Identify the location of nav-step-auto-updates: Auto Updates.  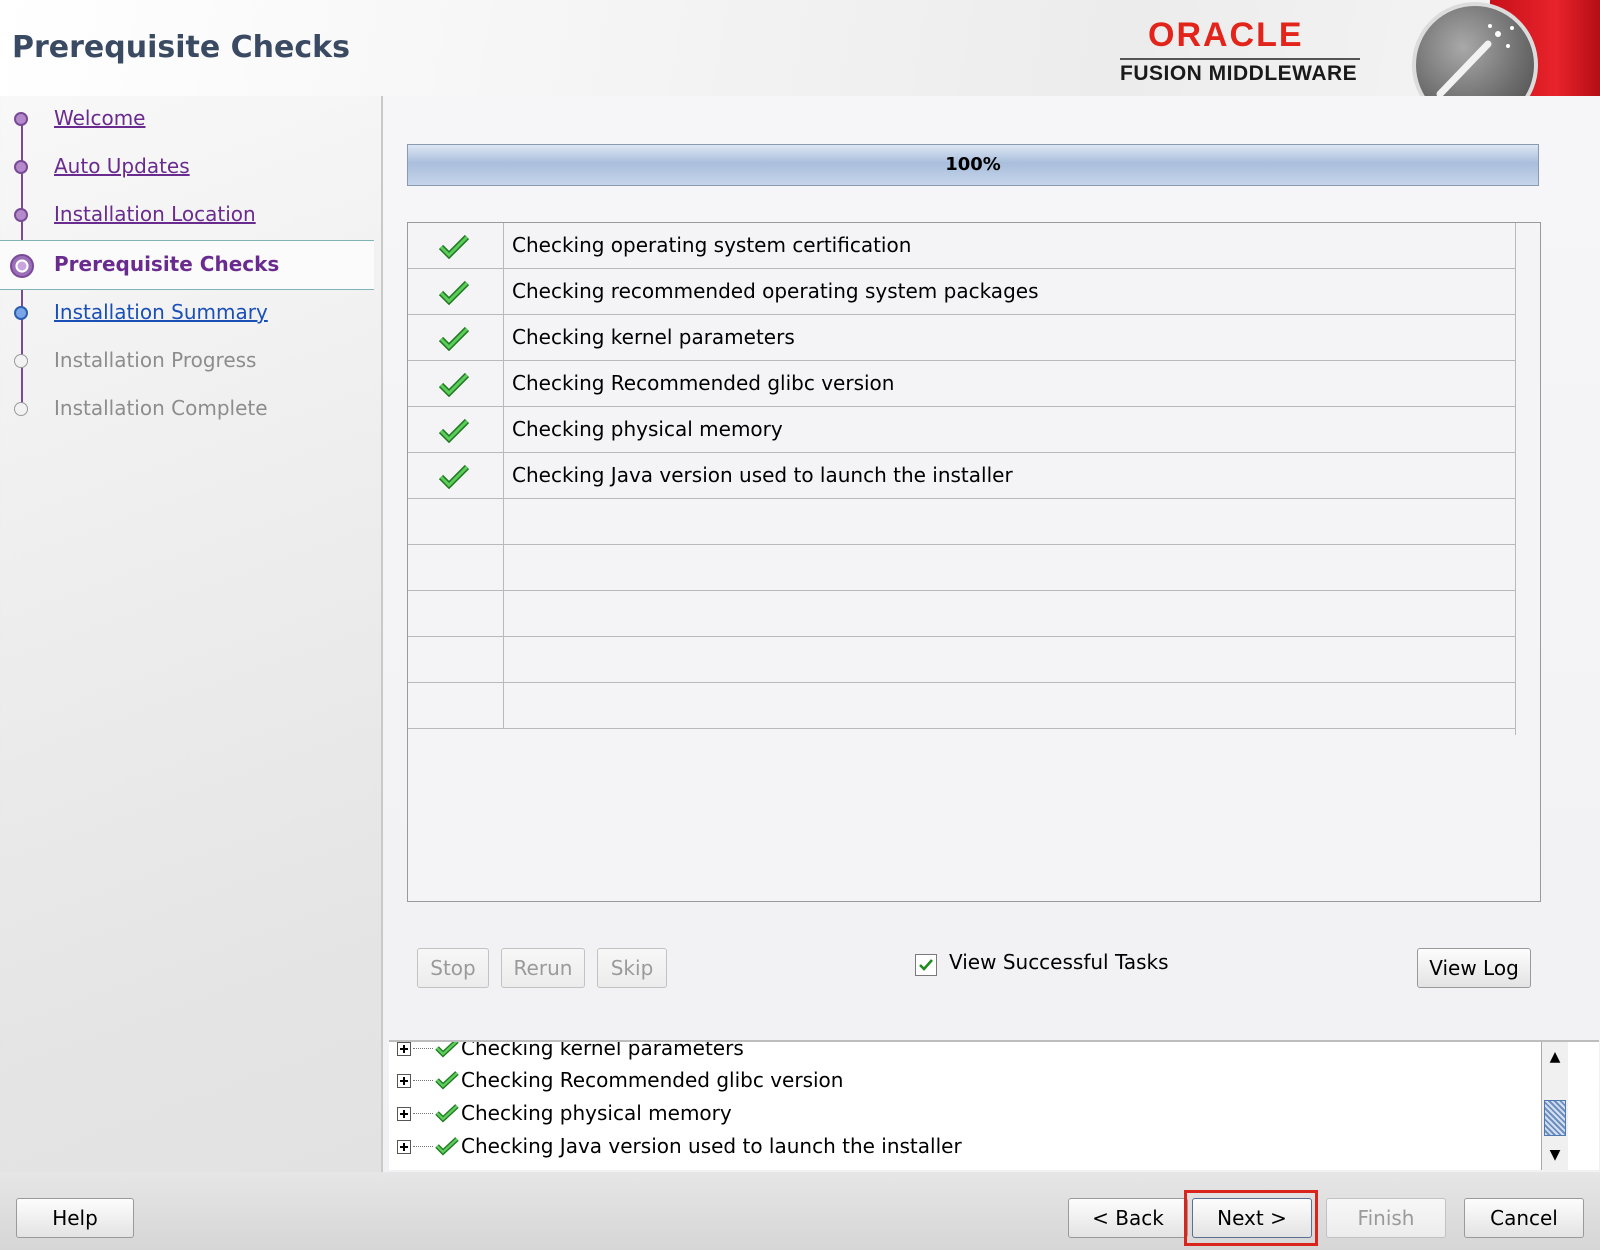
(190, 166).